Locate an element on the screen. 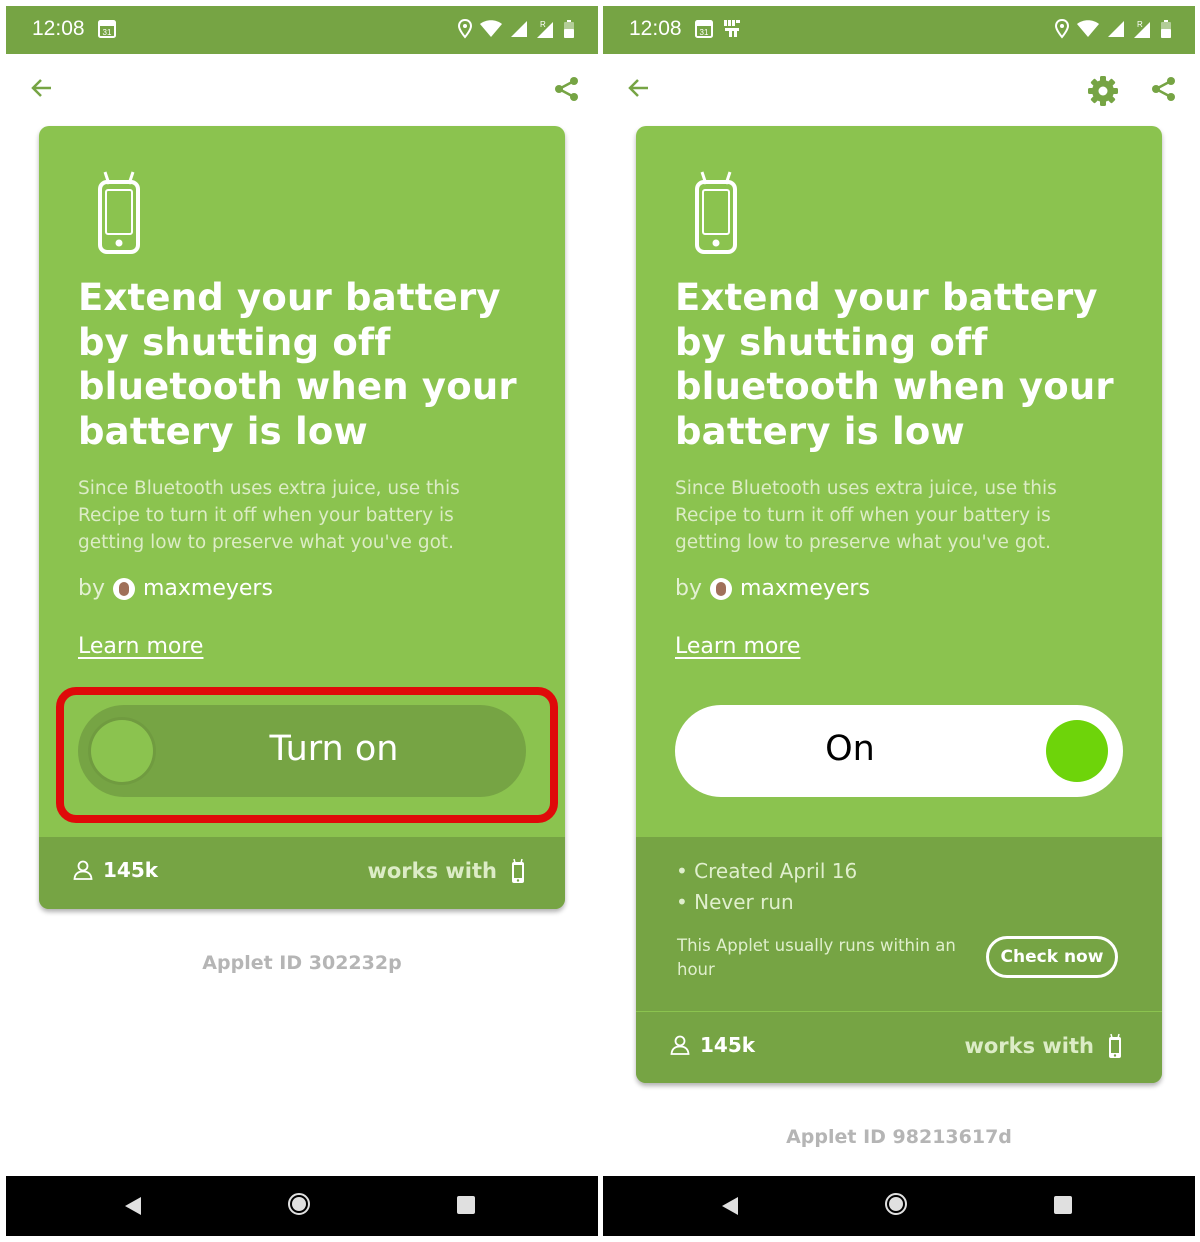 The height and width of the screenshot is (1242, 1200). ifttt-icon is located at coordinates (732, 28).